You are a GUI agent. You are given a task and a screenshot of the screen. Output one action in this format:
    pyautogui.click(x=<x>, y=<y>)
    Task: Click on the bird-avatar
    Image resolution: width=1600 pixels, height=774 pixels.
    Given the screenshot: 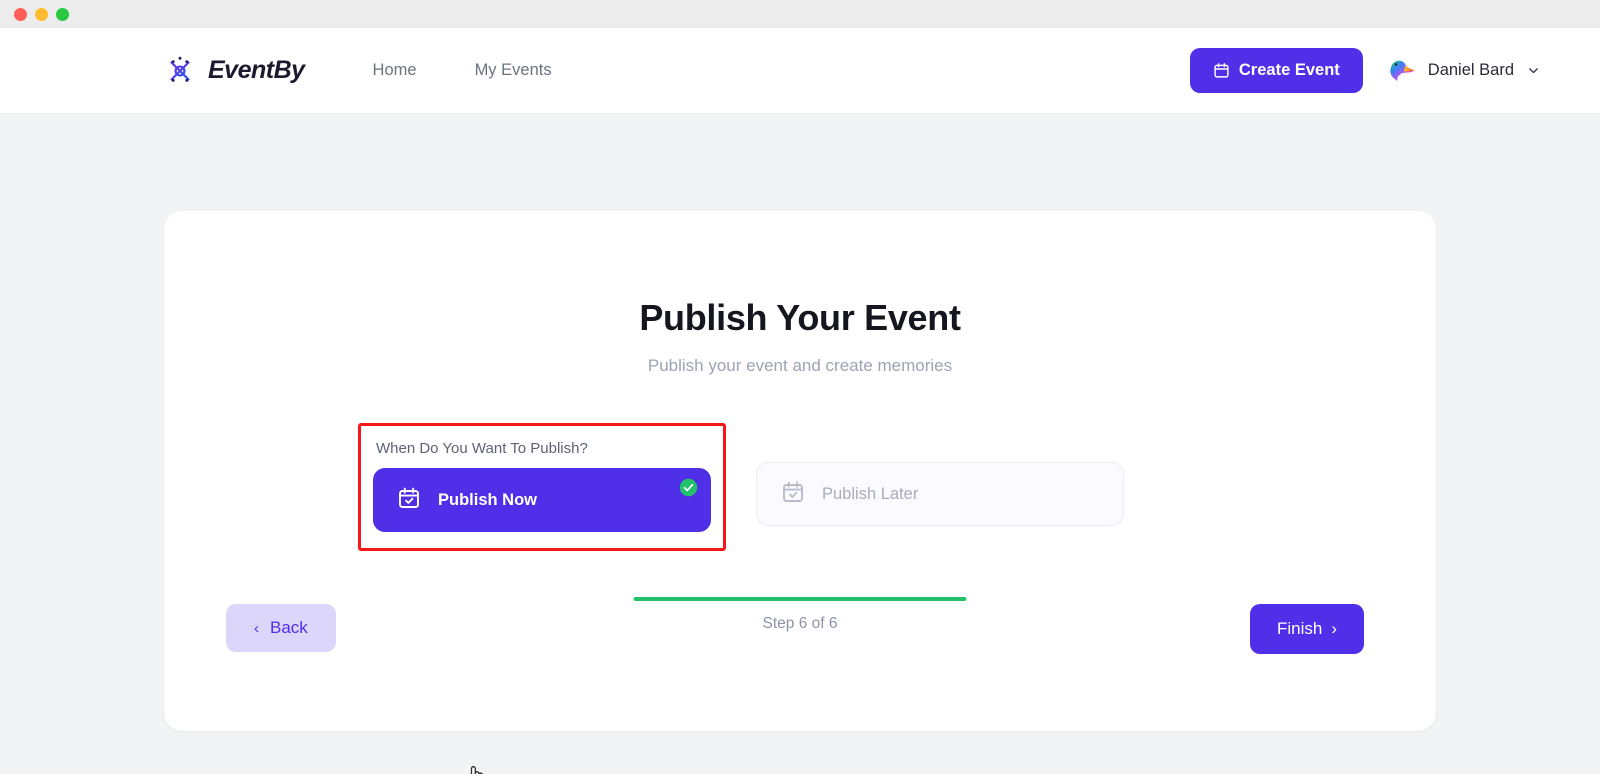 What is the action you would take?
    pyautogui.click(x=1401, y=71)
    